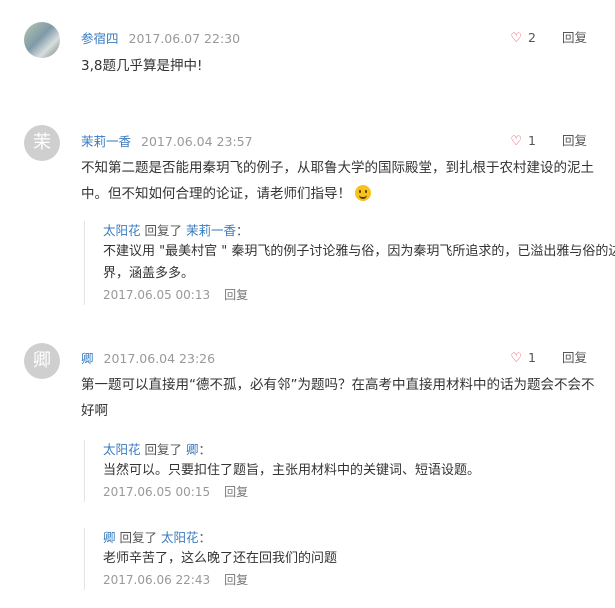  What do you see at coordinates (42, 143) in the screenshot?
I see `avatar: 茉` at bounding box center [42, 143].